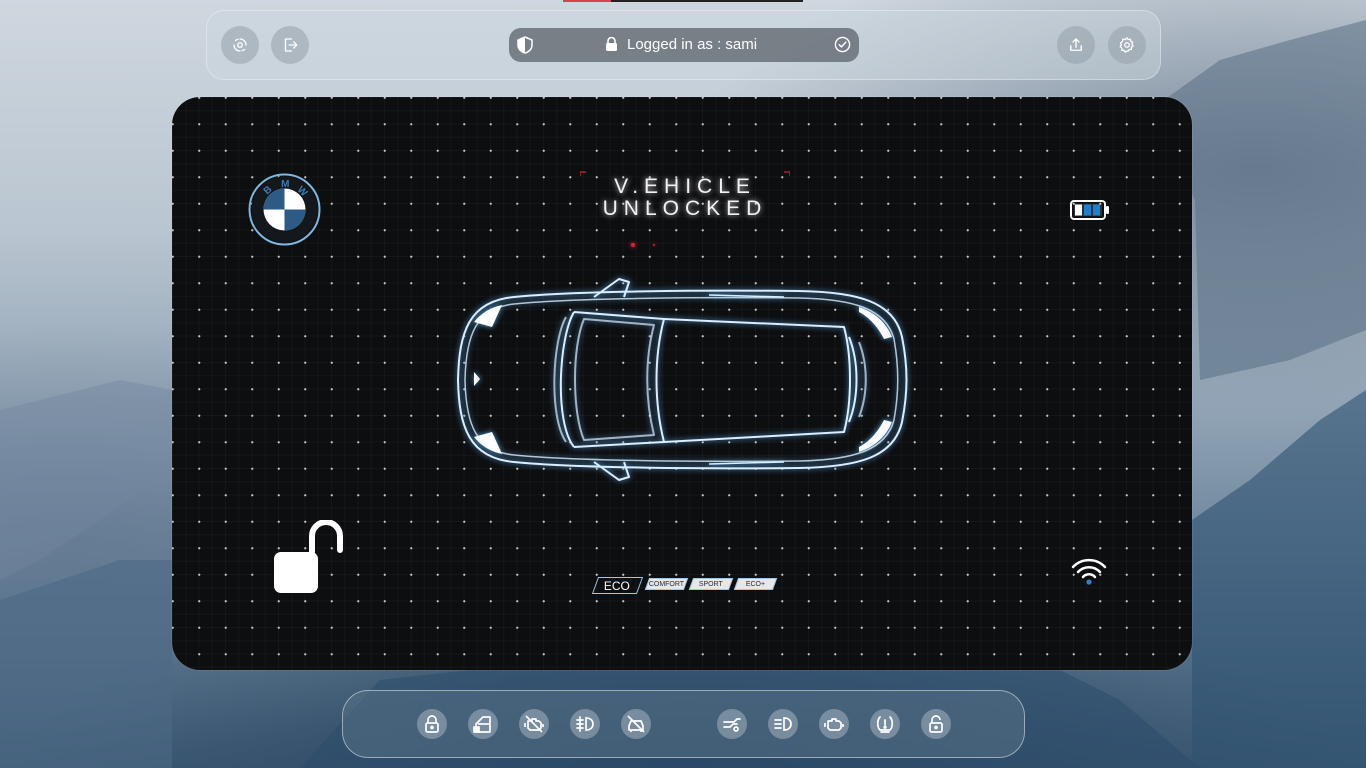 This screenshot has height=768, width=1366. I want to click on logout-icon, so click(291, 45).